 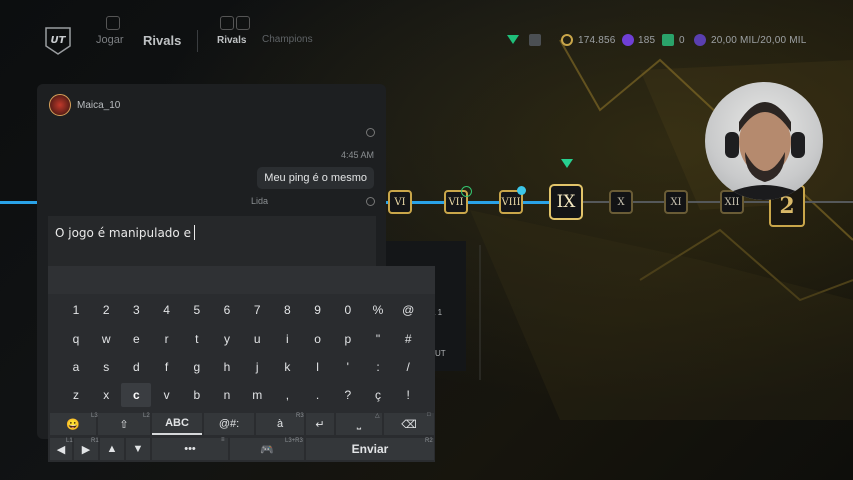 What do you see at coordinates (136, 339) in the screenshot?
I see `key-row2-2: e` at bounding box center [136, 339].